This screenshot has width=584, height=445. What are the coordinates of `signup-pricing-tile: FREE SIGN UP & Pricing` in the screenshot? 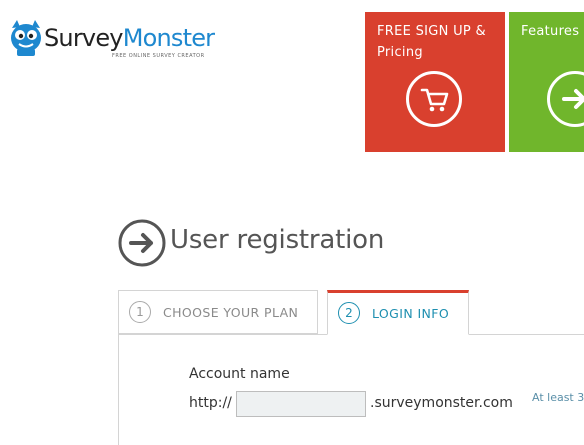 It's located at (435, 82).